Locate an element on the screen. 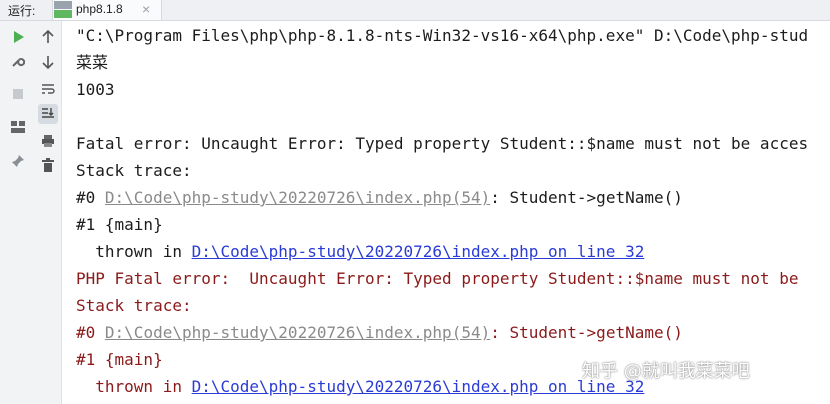 This screenshot has width=830, height=404. scroll-to-end-icon is located at coordinates (48, 114).